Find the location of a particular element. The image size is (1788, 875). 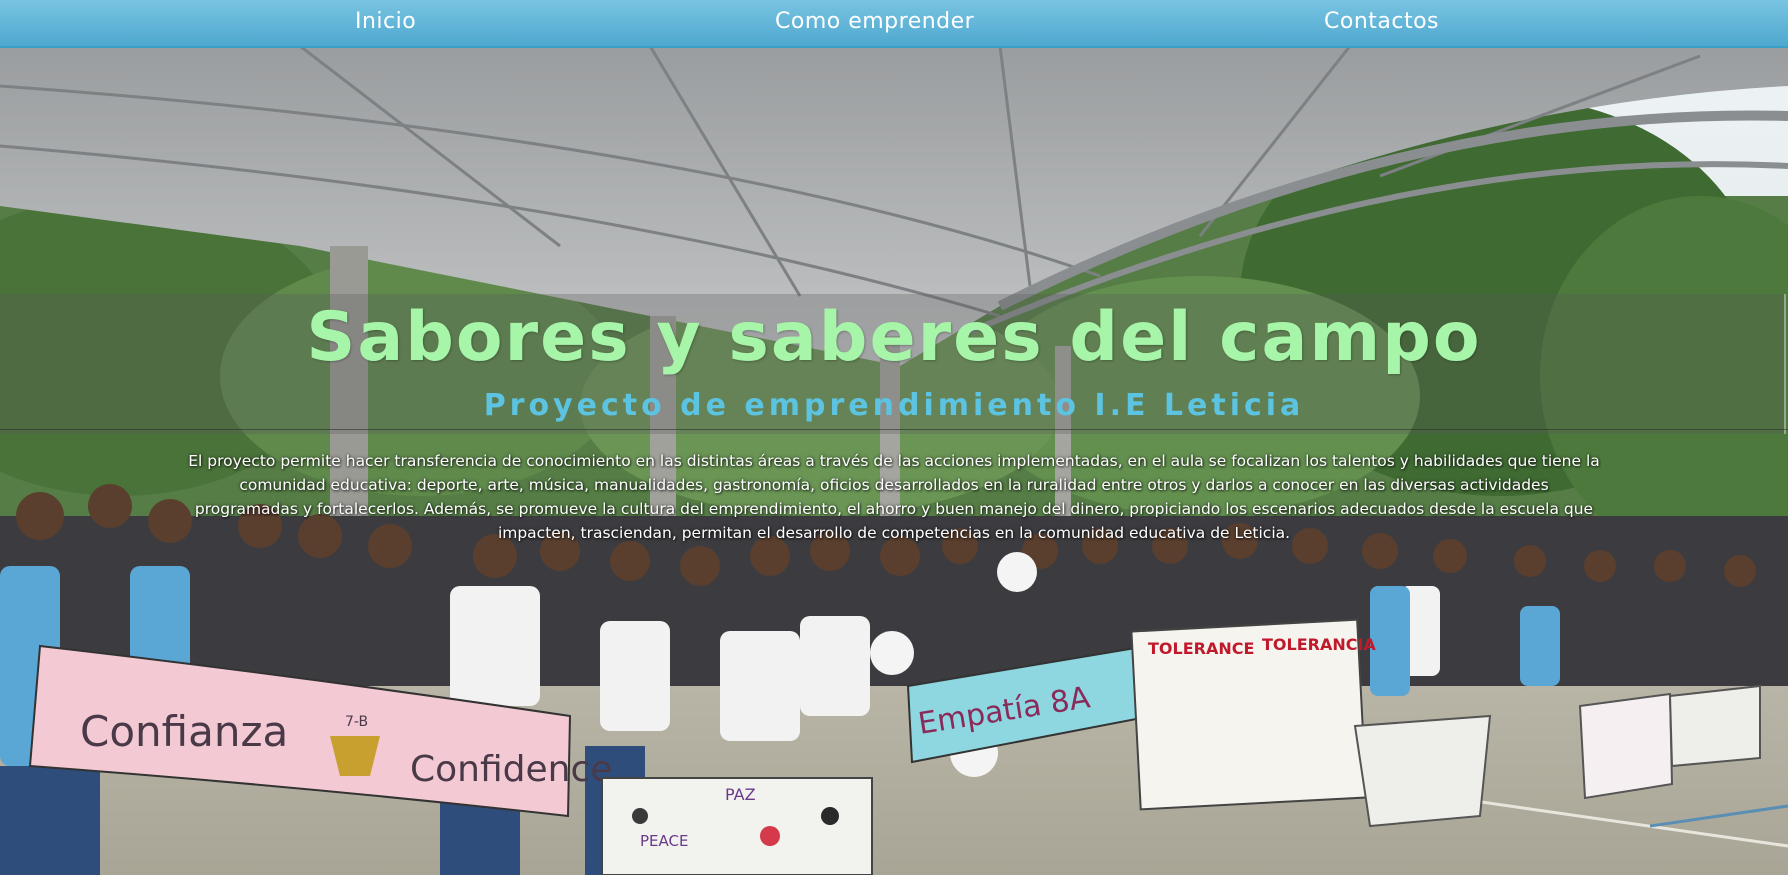

hero-title: Sabores y saberes del campo is located at coordinates (894, 337).